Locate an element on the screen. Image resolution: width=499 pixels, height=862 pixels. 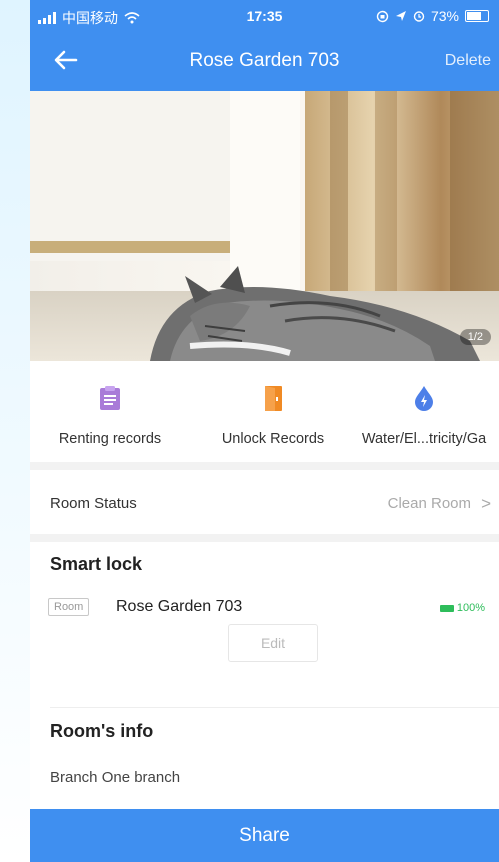
door-icon is located at coordinates (273, 398).